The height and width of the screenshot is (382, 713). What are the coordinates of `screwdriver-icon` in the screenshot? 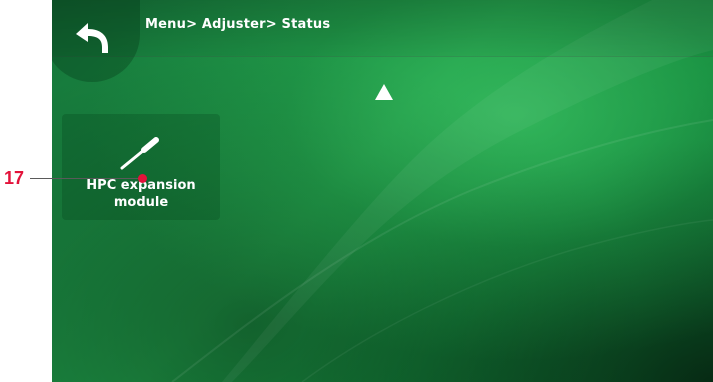 It's located at (139, 153).